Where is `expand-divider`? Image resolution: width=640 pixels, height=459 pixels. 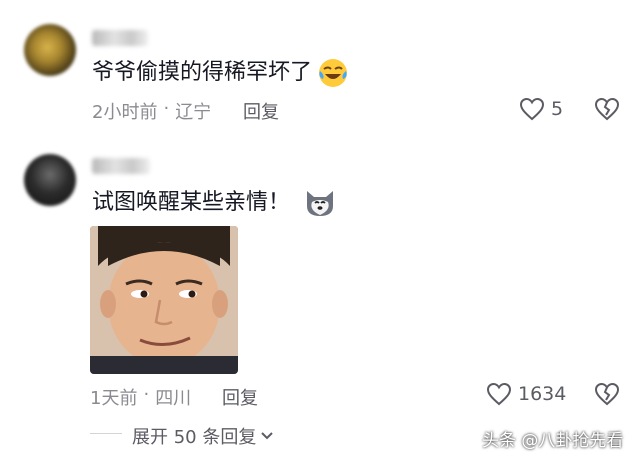 expand-divider is located at coordinates (106, 433).